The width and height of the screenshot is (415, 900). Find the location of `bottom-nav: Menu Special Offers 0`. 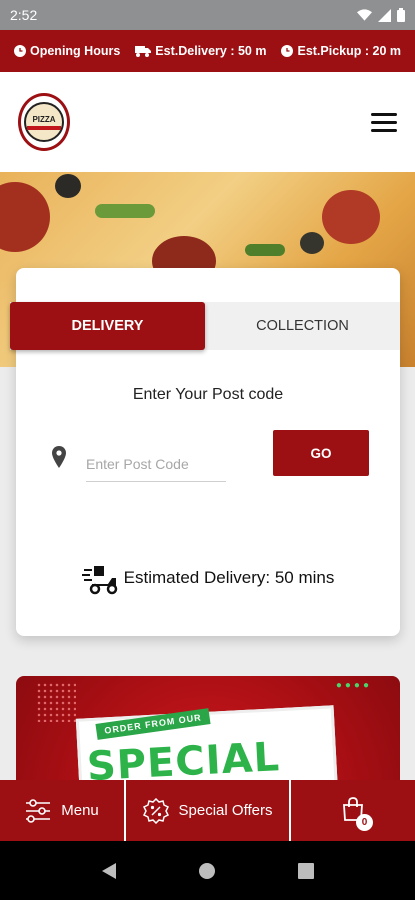

bottom-nav: Menu Special Offers 0 is located at coordinates (207, 810).